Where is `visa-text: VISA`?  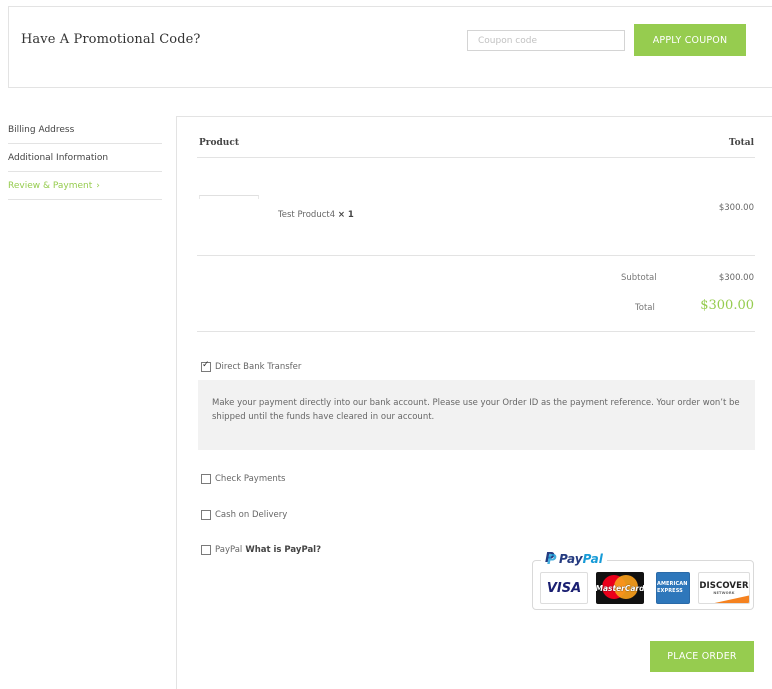 visa-text: VISA is located at coordinates (564, 588).